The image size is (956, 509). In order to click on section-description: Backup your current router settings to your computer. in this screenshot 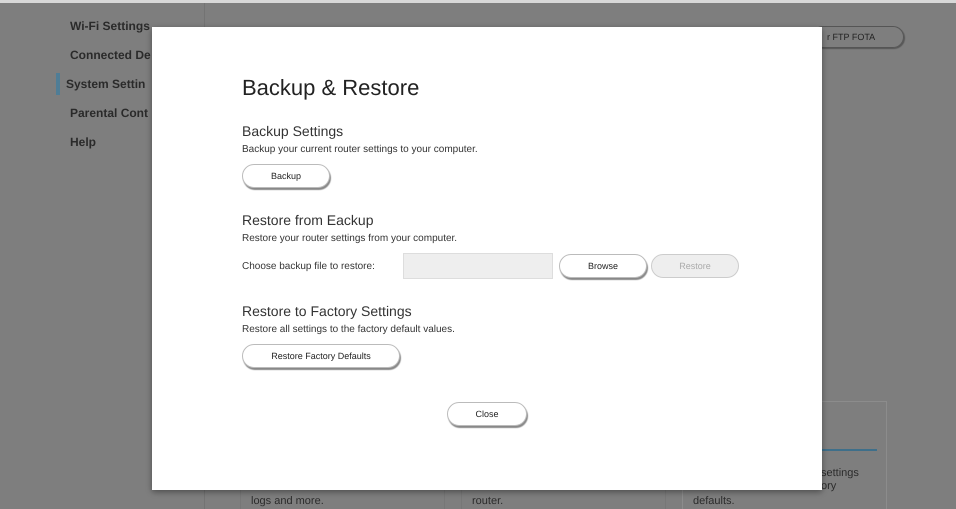, I will do `click(360, 149)`.